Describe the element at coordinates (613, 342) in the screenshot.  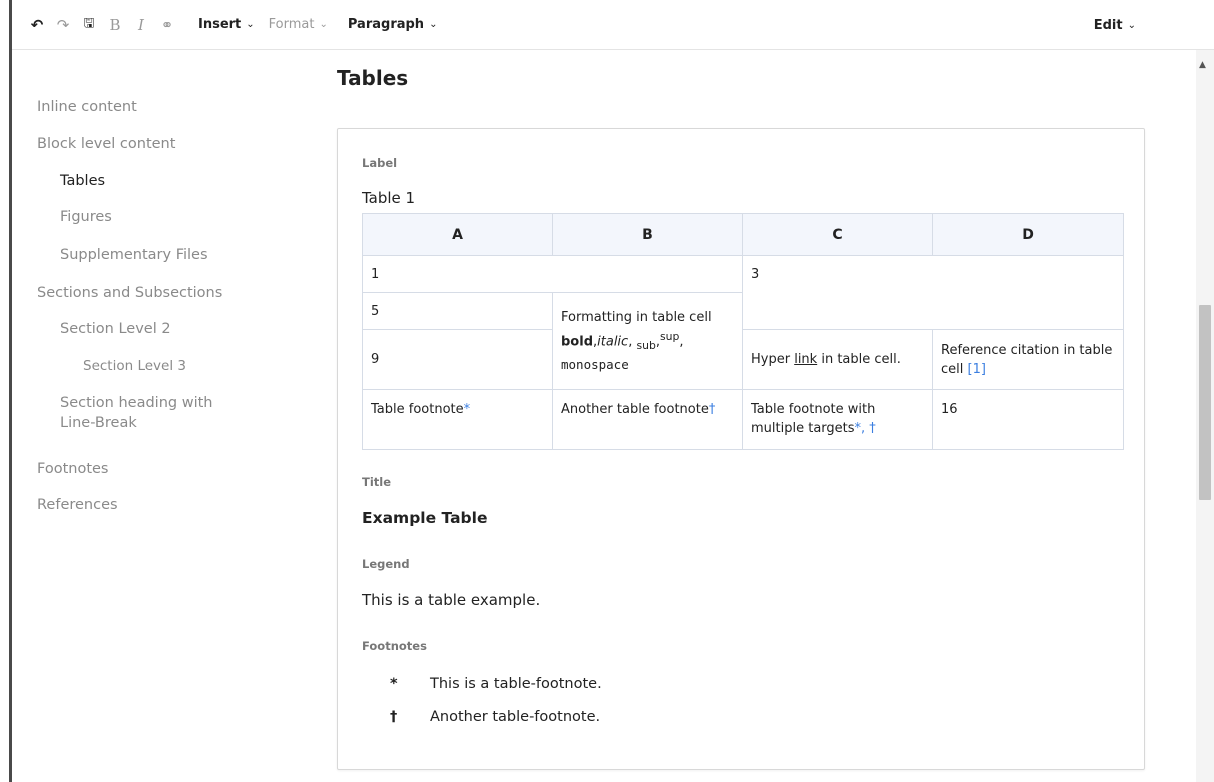
I see `italic-sample: italic` at that location.